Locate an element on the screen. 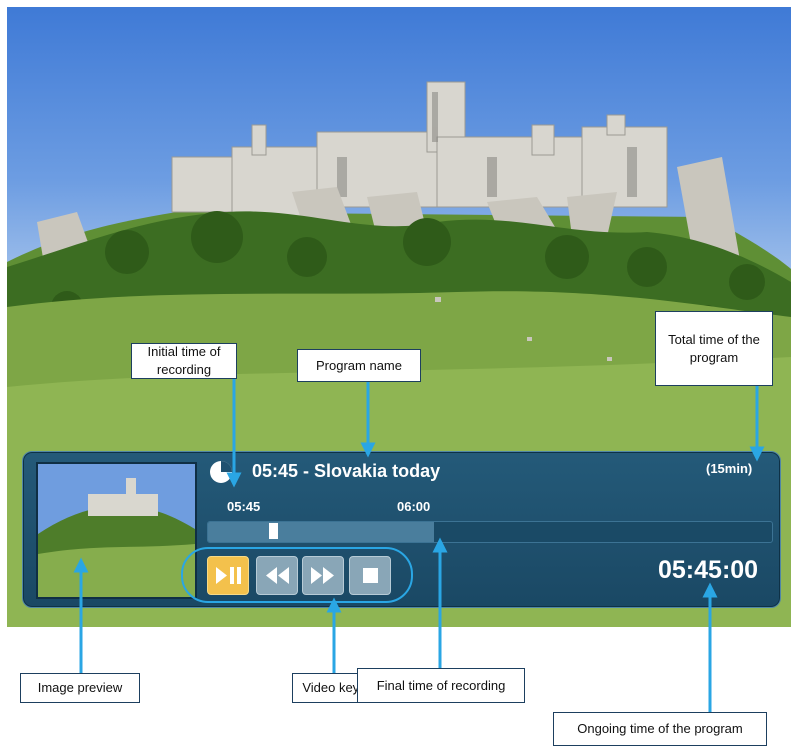 The width and height of the screenshot is (791, 746). callout-program-name: Program name is located at coordinates (359, 365).